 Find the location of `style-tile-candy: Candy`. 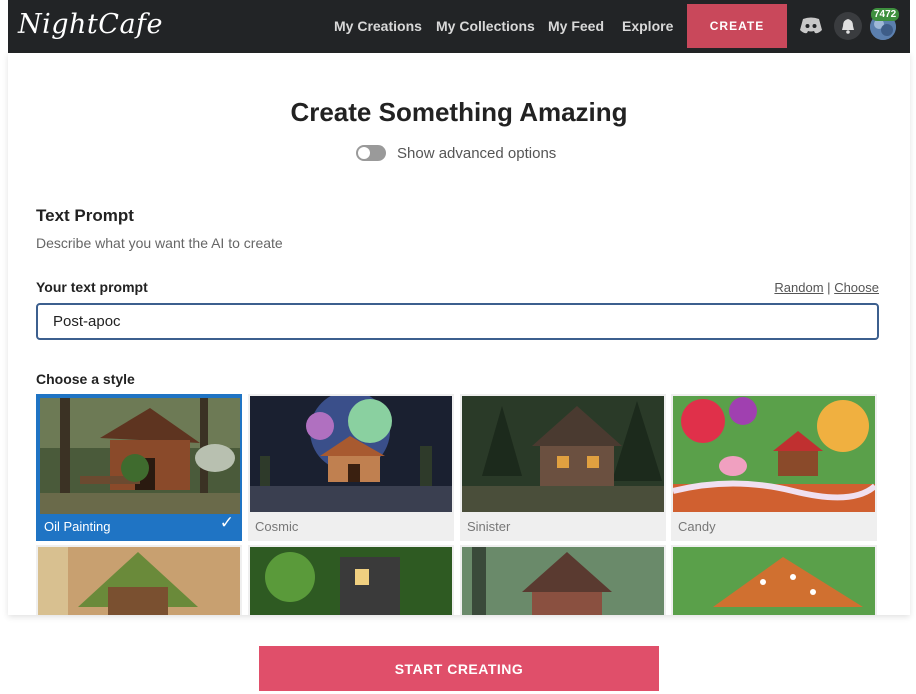

style-tile-candy: Candy is located at coordinates (774, 467).